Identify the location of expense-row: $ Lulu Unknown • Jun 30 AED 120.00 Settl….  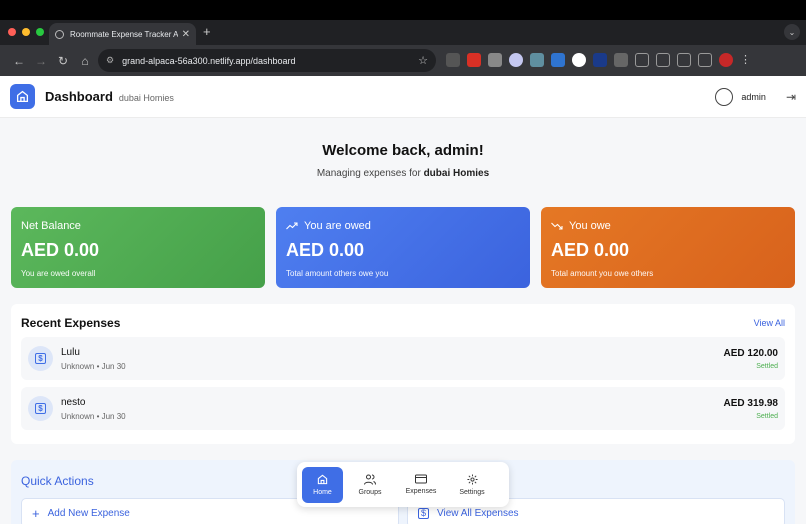
(403, 358).